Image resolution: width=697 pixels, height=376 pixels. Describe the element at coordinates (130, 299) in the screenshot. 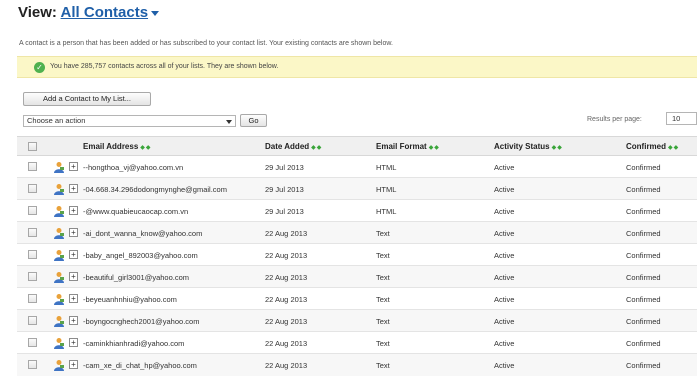

I see `email-cell: -beyeuanhnhiu@yahoo.com` at that location.